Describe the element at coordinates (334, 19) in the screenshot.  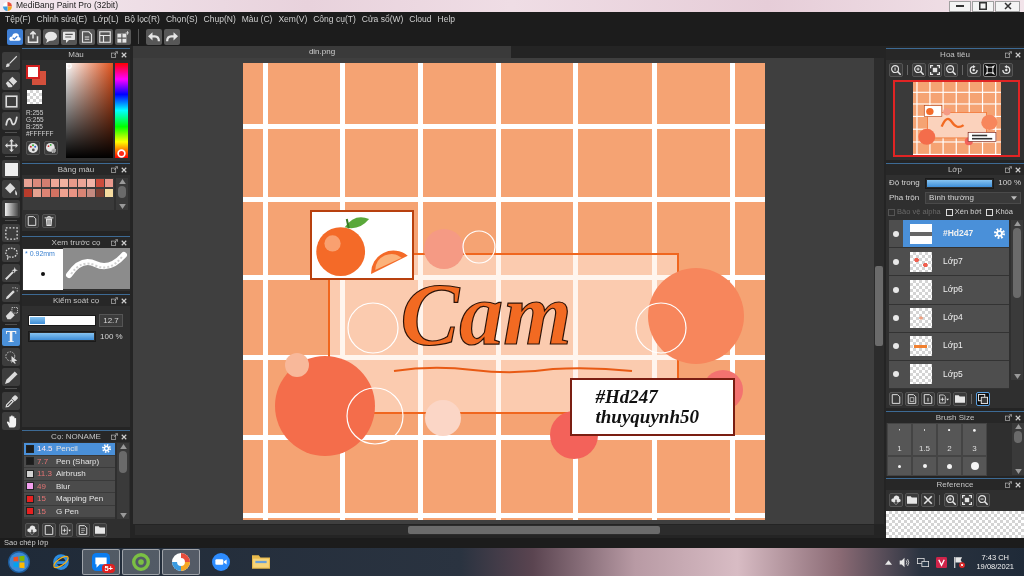
I see `menu-item: Công cụ(T)` at that location.